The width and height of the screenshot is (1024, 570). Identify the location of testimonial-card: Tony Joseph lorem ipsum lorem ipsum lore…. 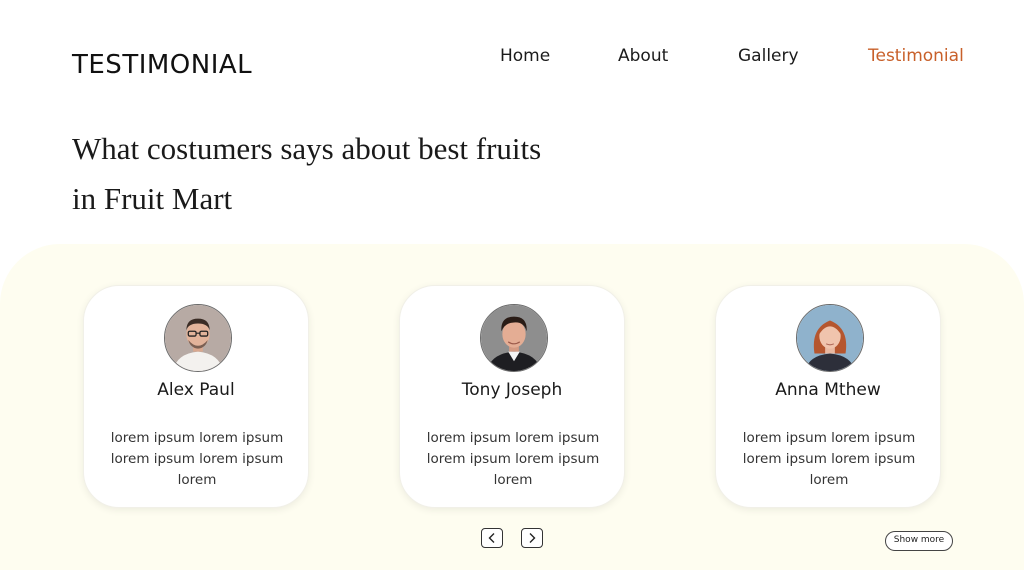
(512, 396).